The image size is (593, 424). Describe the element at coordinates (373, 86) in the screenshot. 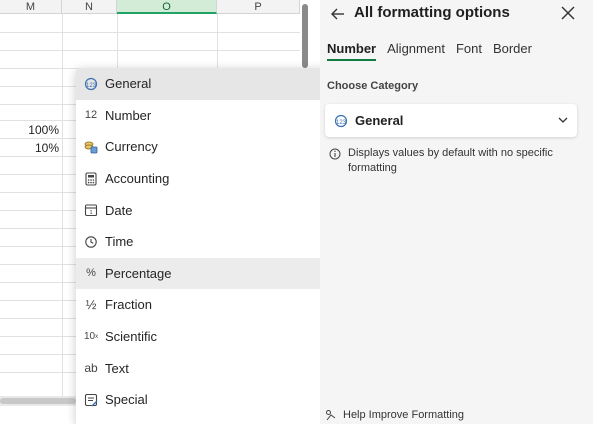

I see `choose-category-label: Choose Category` at that location.